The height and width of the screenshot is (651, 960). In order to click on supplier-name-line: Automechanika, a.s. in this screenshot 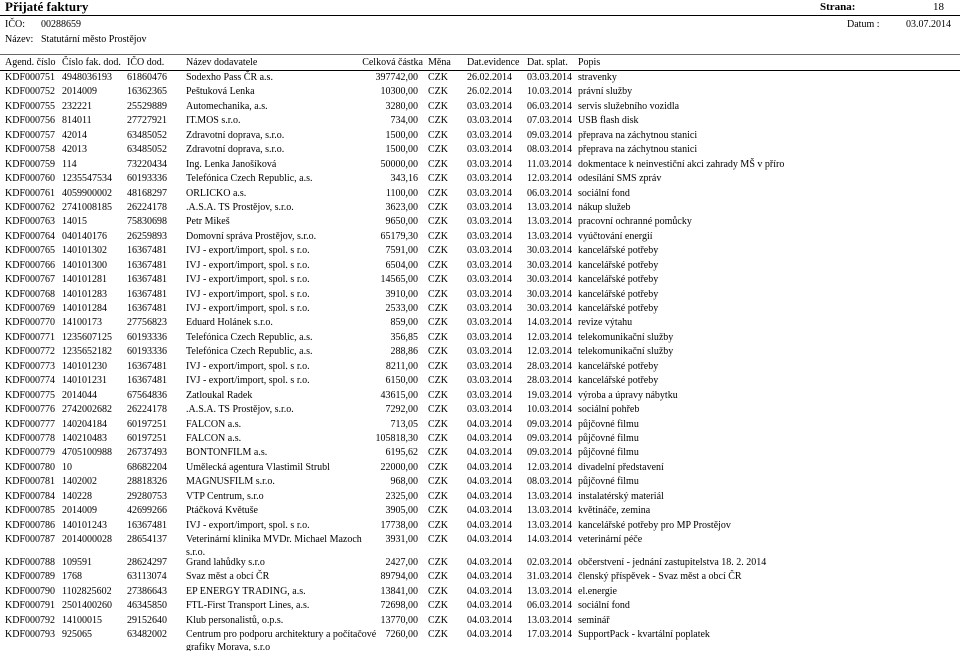, I will do `click(227, 106)`.